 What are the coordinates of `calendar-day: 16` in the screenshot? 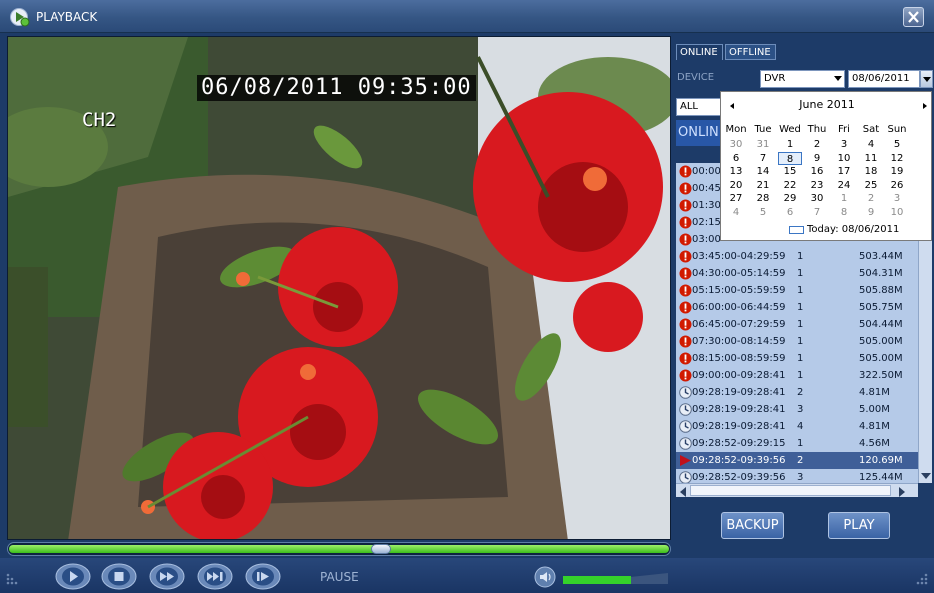 It's located at (817, 171).